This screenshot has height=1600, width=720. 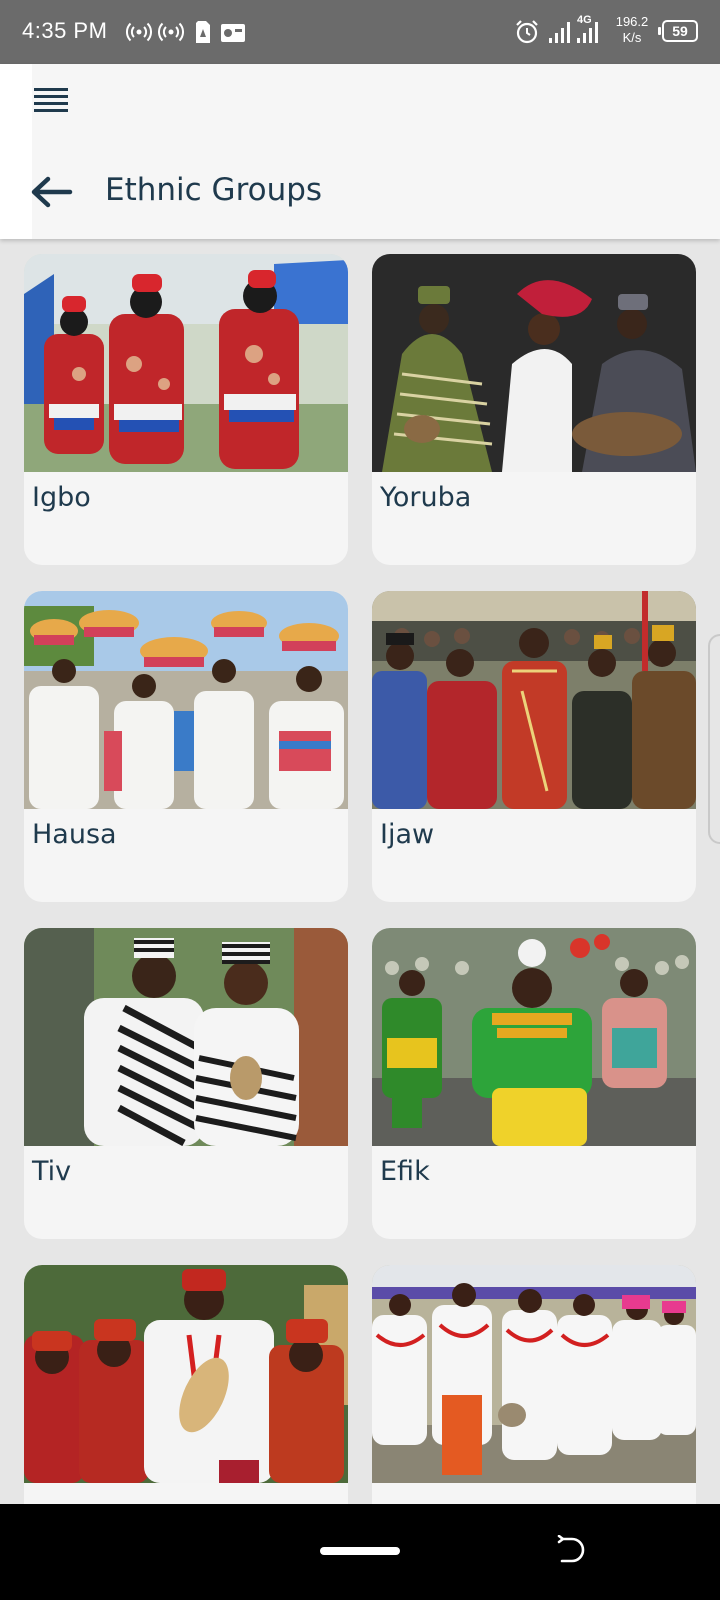 What do you see at coordinates (233, 33) in the screenshot?
I see `radio-icon` at bounding box center [233, 33].